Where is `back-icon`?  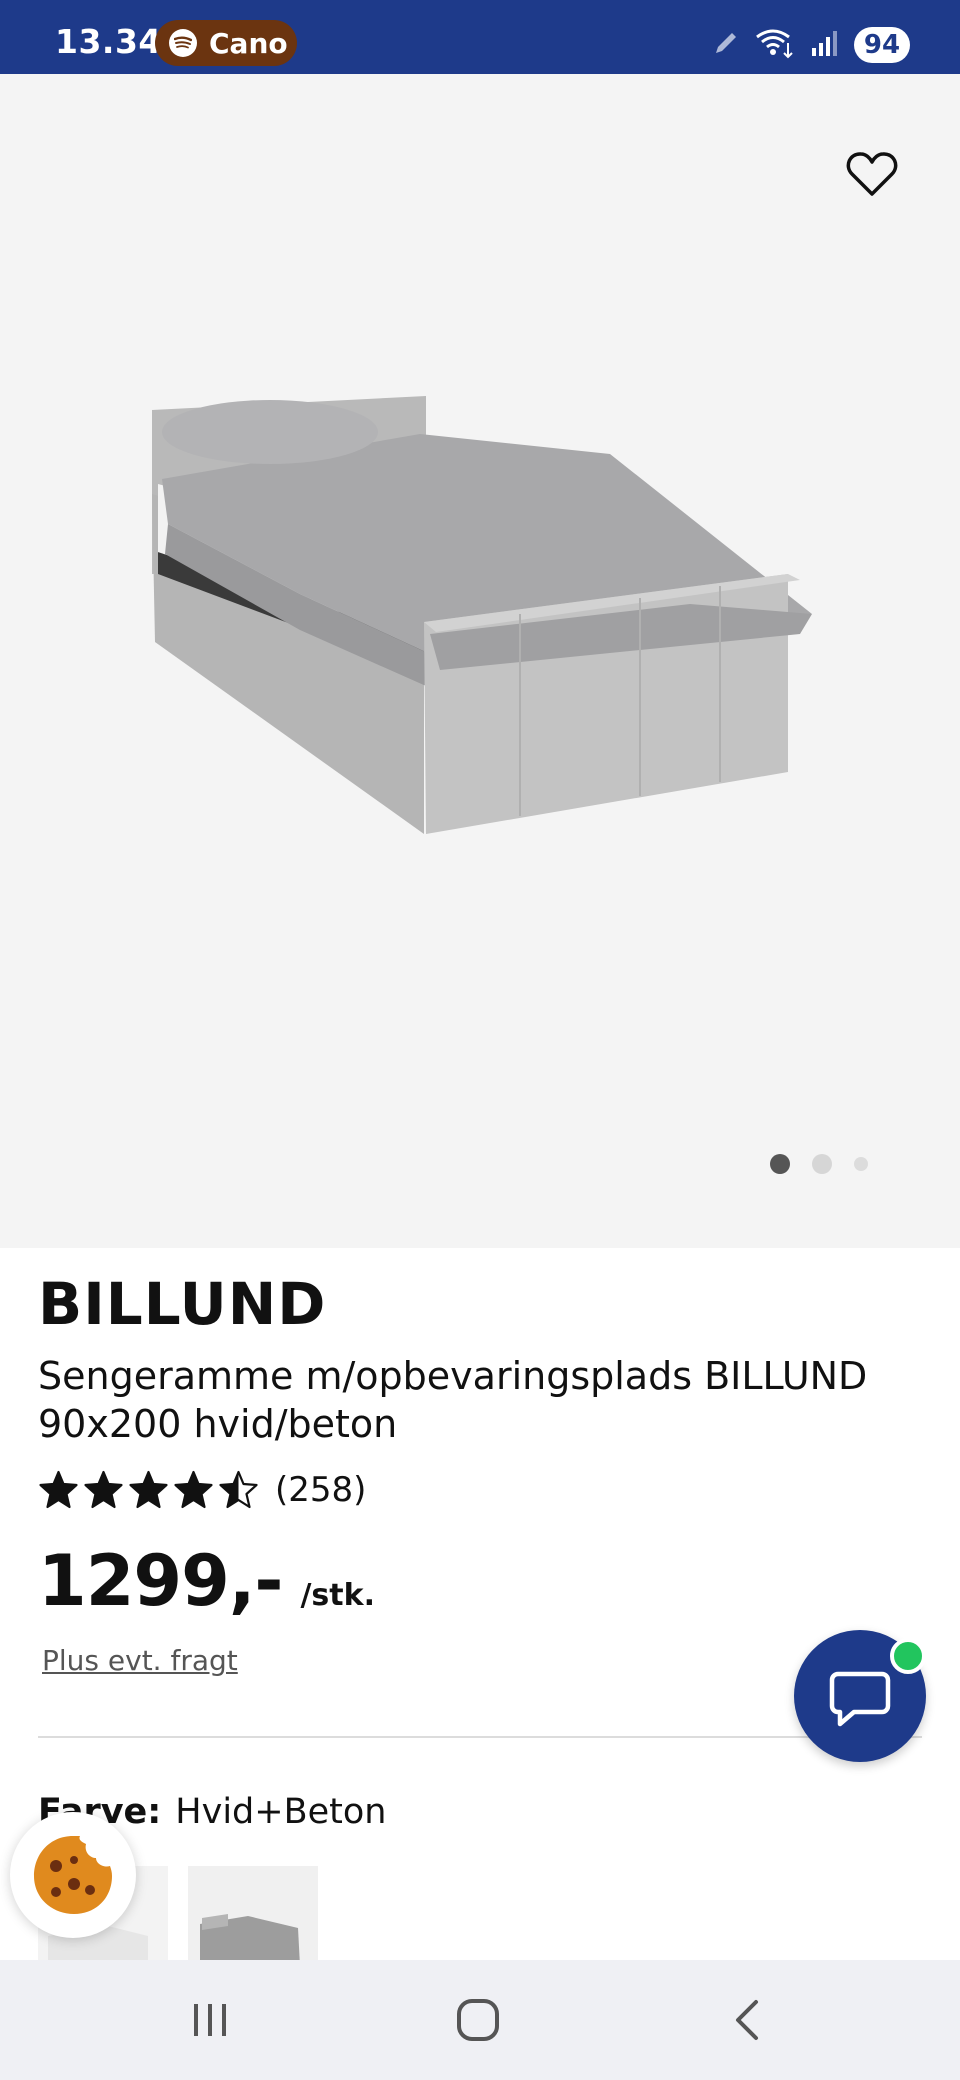
back-icon is located at coordinates (747, 2020).